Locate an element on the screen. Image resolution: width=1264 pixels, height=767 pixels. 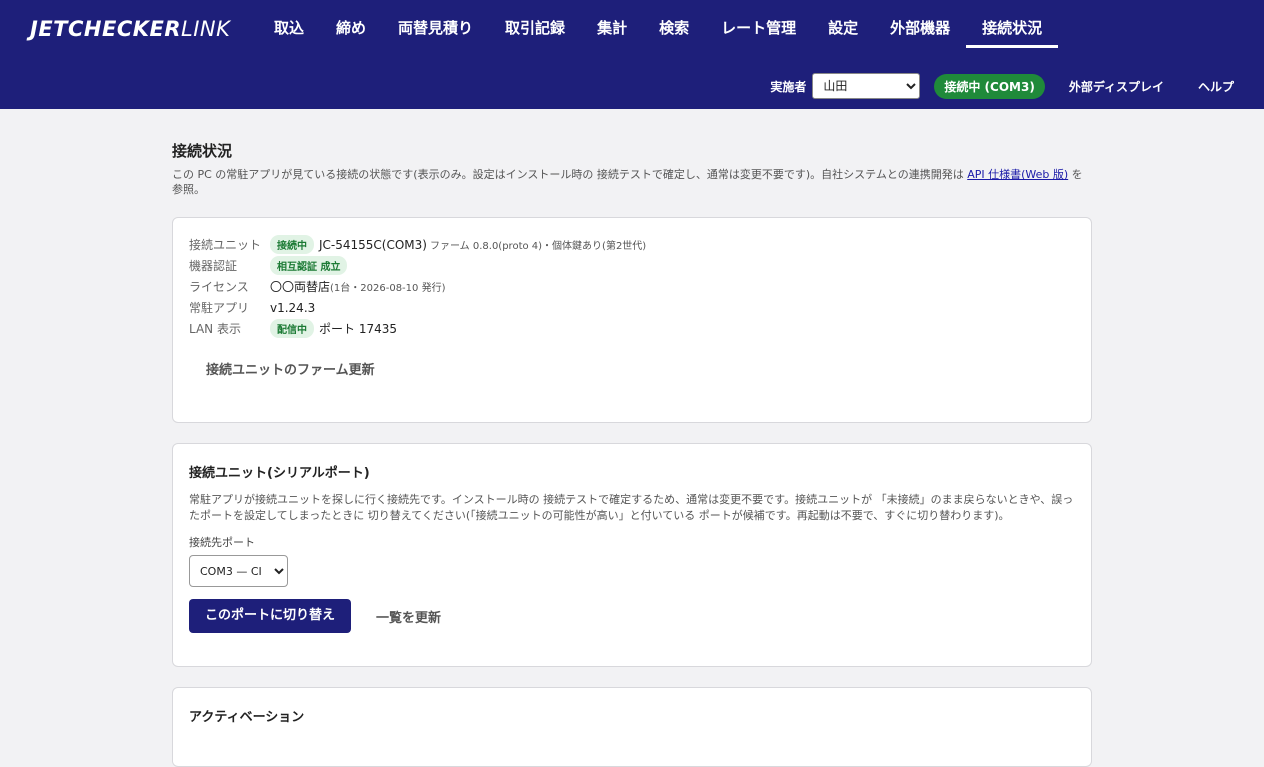
serial-actions: このポートに切り替え 一覧を更新 is located at coordinates (632, 616).